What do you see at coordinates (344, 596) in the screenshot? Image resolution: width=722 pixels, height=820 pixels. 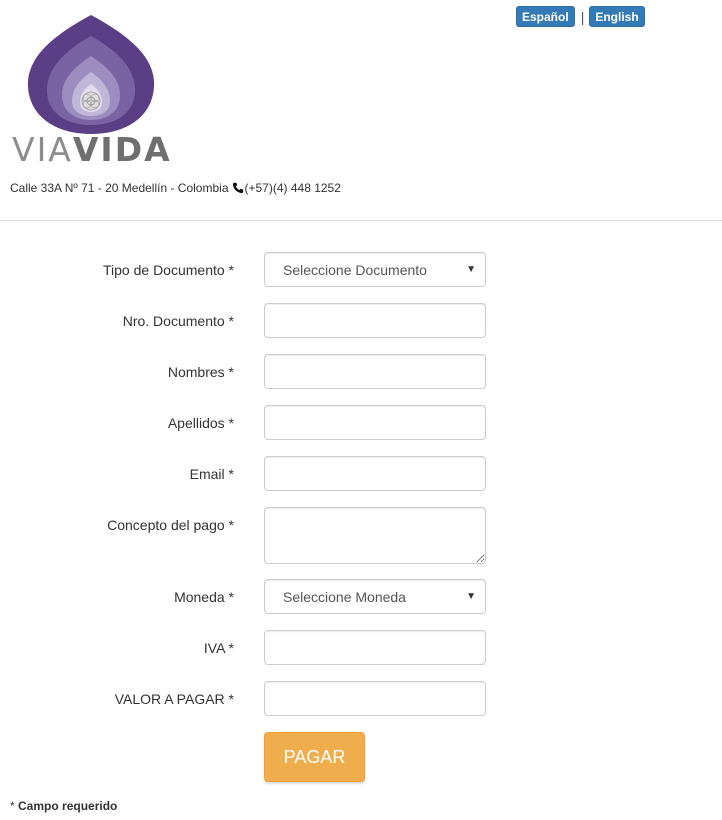 I see `currency-value: Seleccione Moneda` at bounding box center [344, 596].